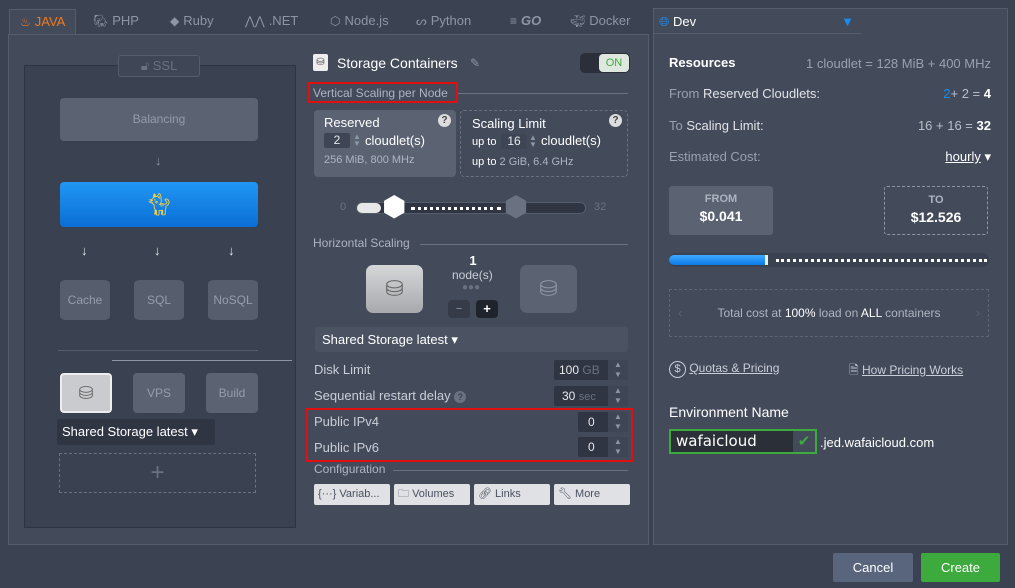 The image size is (1015, 588). I want to click on env-tab: 🌐︎ Dev ▼, so click(758, 21).